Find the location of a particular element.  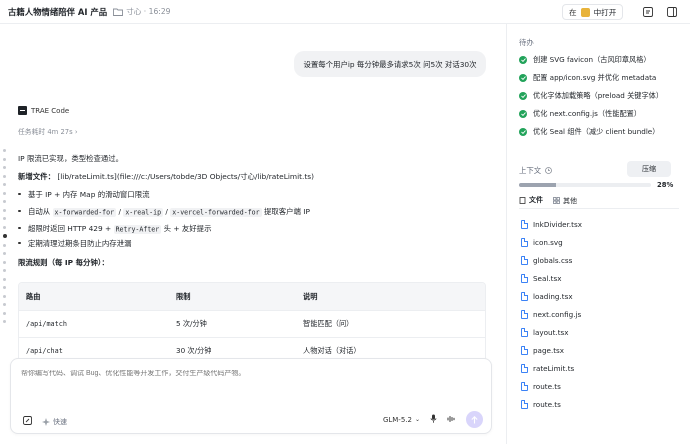

sidebar-icon is located at coordinates (672, 12).